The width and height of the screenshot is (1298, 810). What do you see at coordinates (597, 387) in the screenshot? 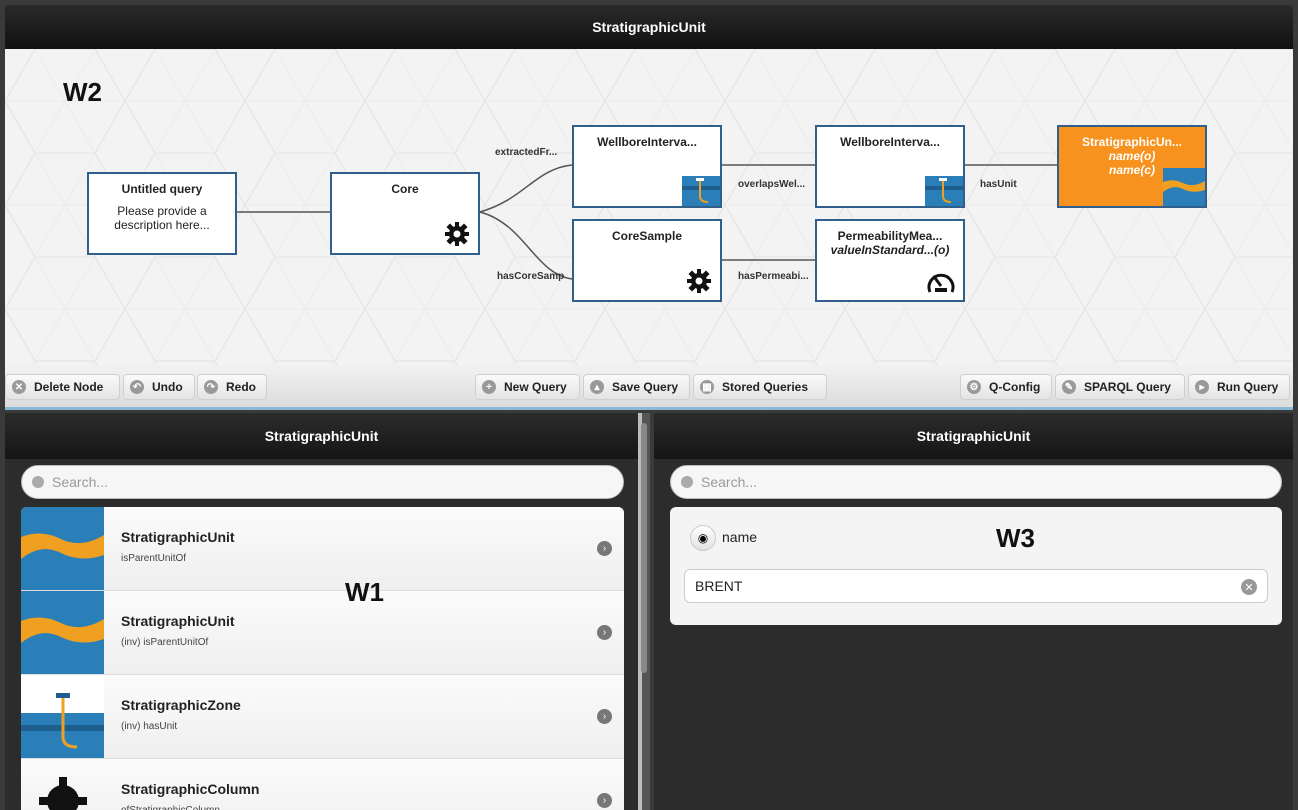
I see `chevron-up-icon: ▴` at bounding box center [597, 387].